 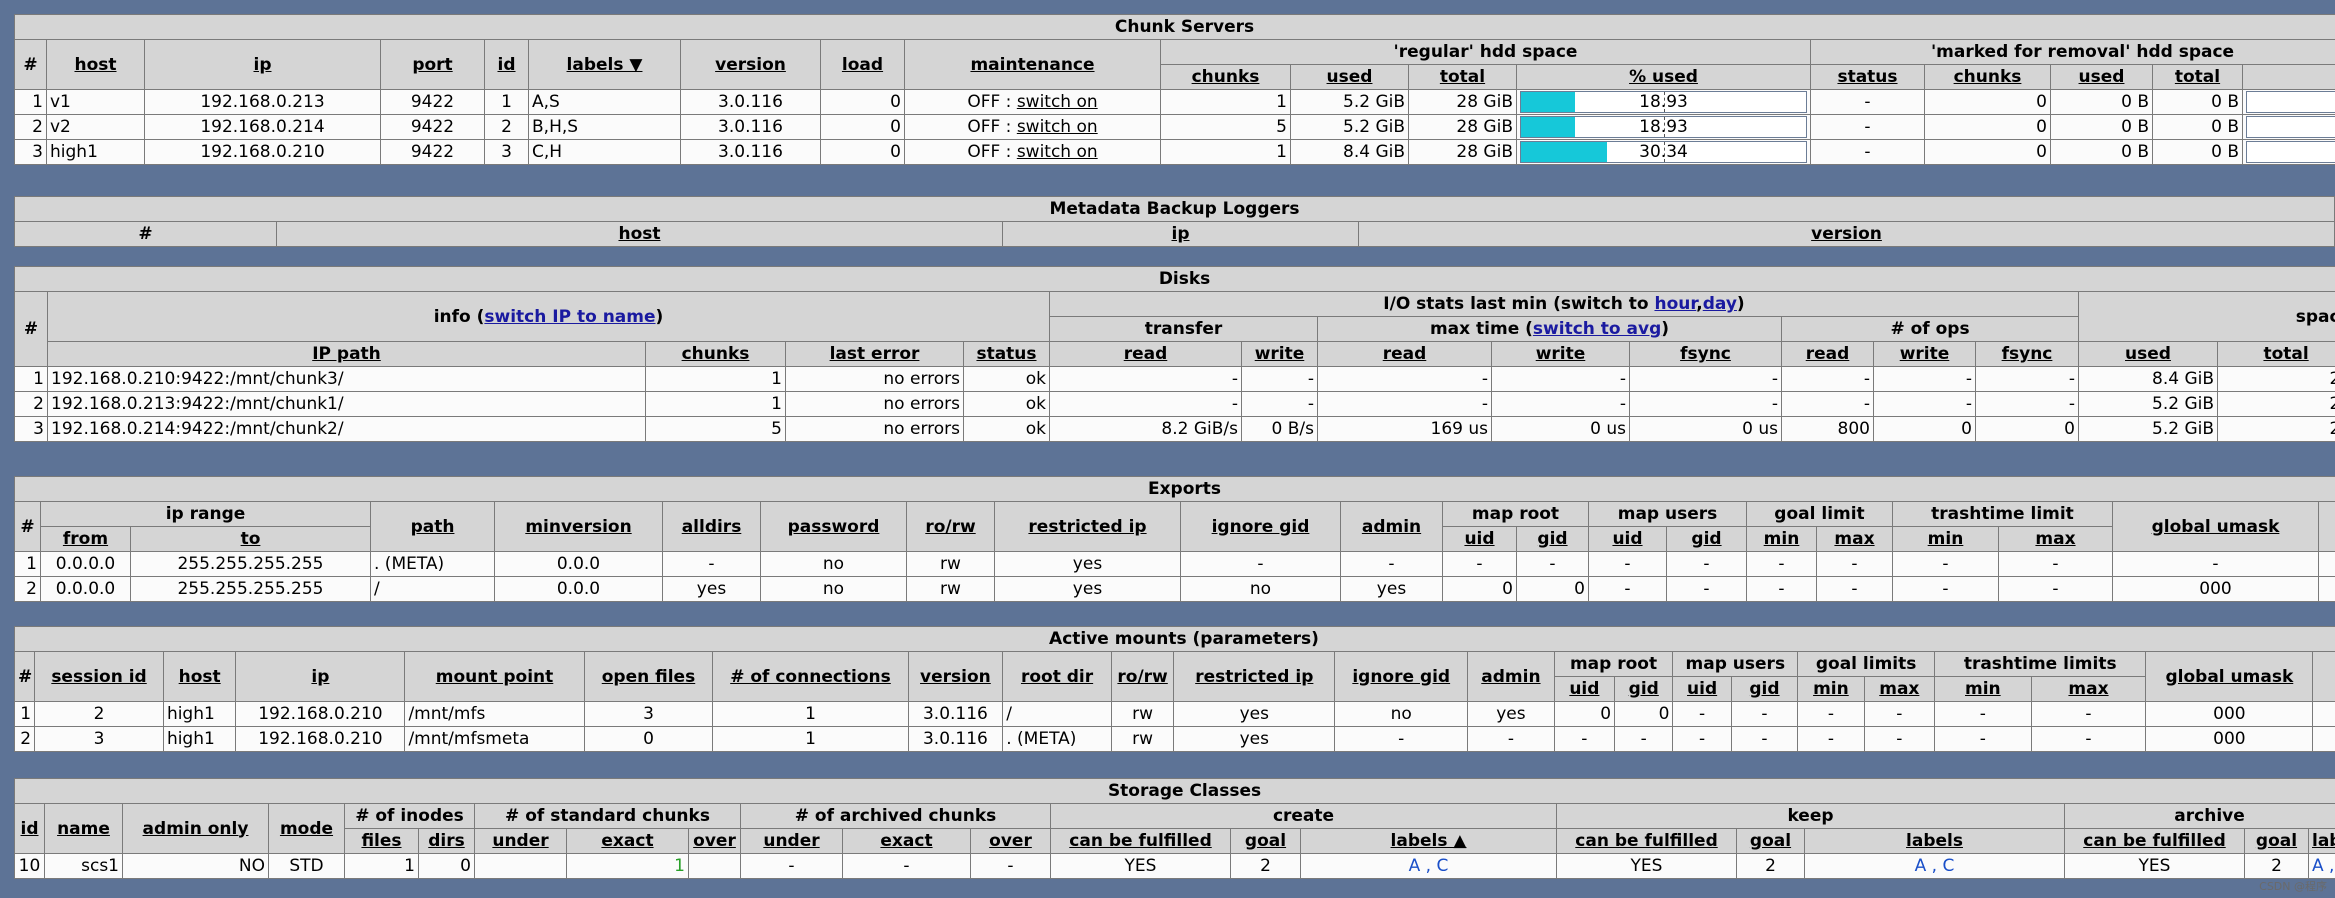 What do you see at coordinates (1934, 841) in the screenshot?
I see `col-keep-labels: labels` at bounding box center [1934, 841].